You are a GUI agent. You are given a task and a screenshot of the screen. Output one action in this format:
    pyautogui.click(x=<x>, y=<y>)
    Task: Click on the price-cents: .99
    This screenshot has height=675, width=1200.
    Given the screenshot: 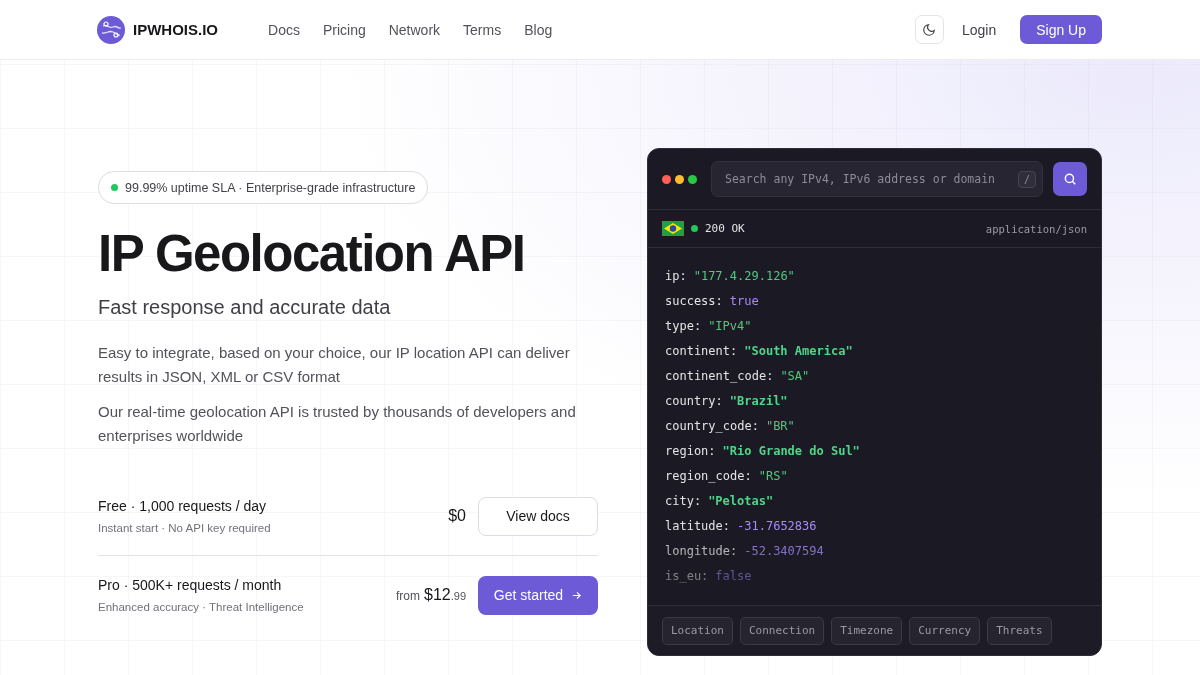 What is the action you would take?
    pyautogui.click(x=458, y=596)
    